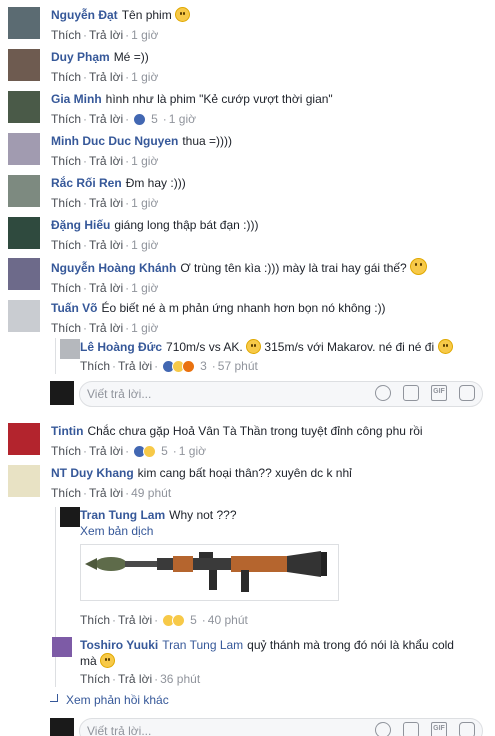  What do you see at coordinates (238, 366) in the screenshot?
I see `reply-time: 57 phút` at bounding box center [238, 366].